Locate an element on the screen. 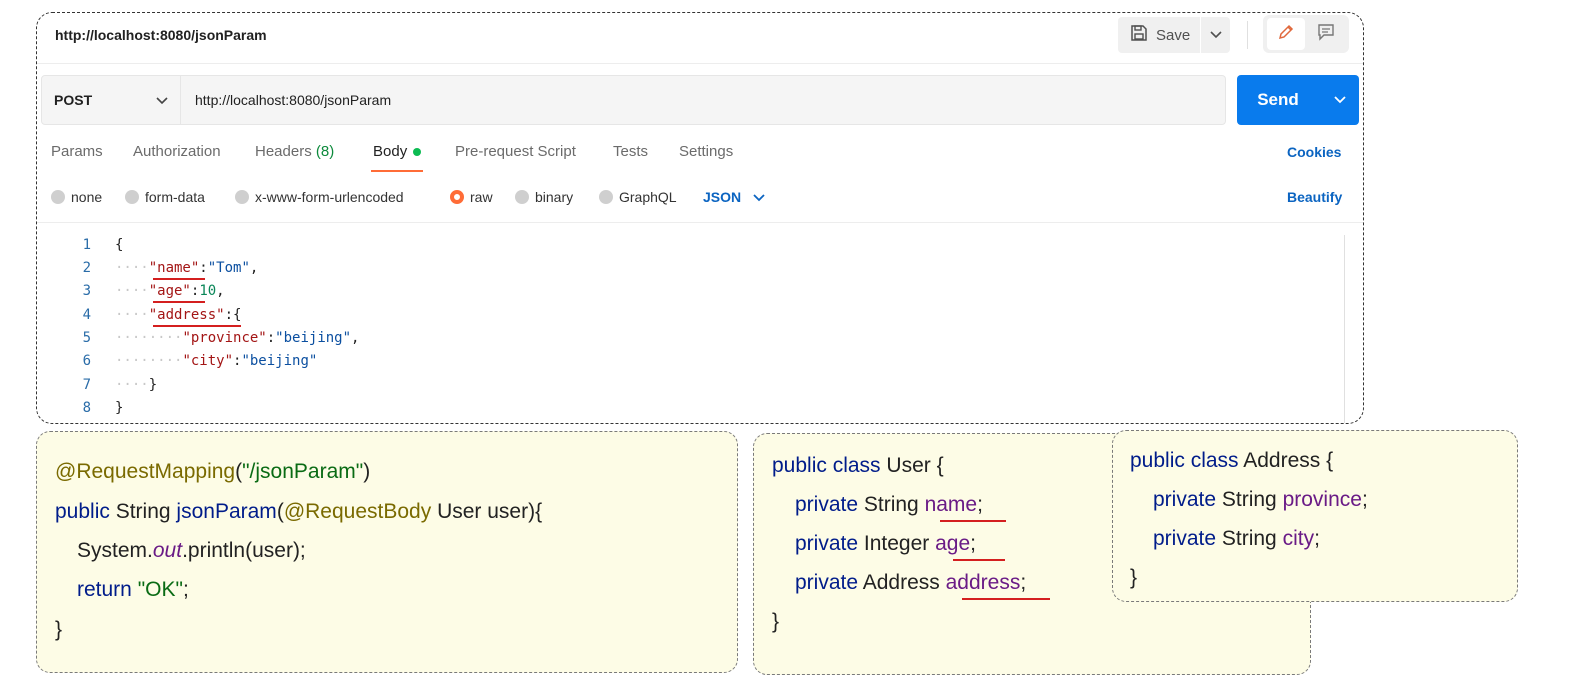  body-indicator-dot is located at coordinates (417, 152).